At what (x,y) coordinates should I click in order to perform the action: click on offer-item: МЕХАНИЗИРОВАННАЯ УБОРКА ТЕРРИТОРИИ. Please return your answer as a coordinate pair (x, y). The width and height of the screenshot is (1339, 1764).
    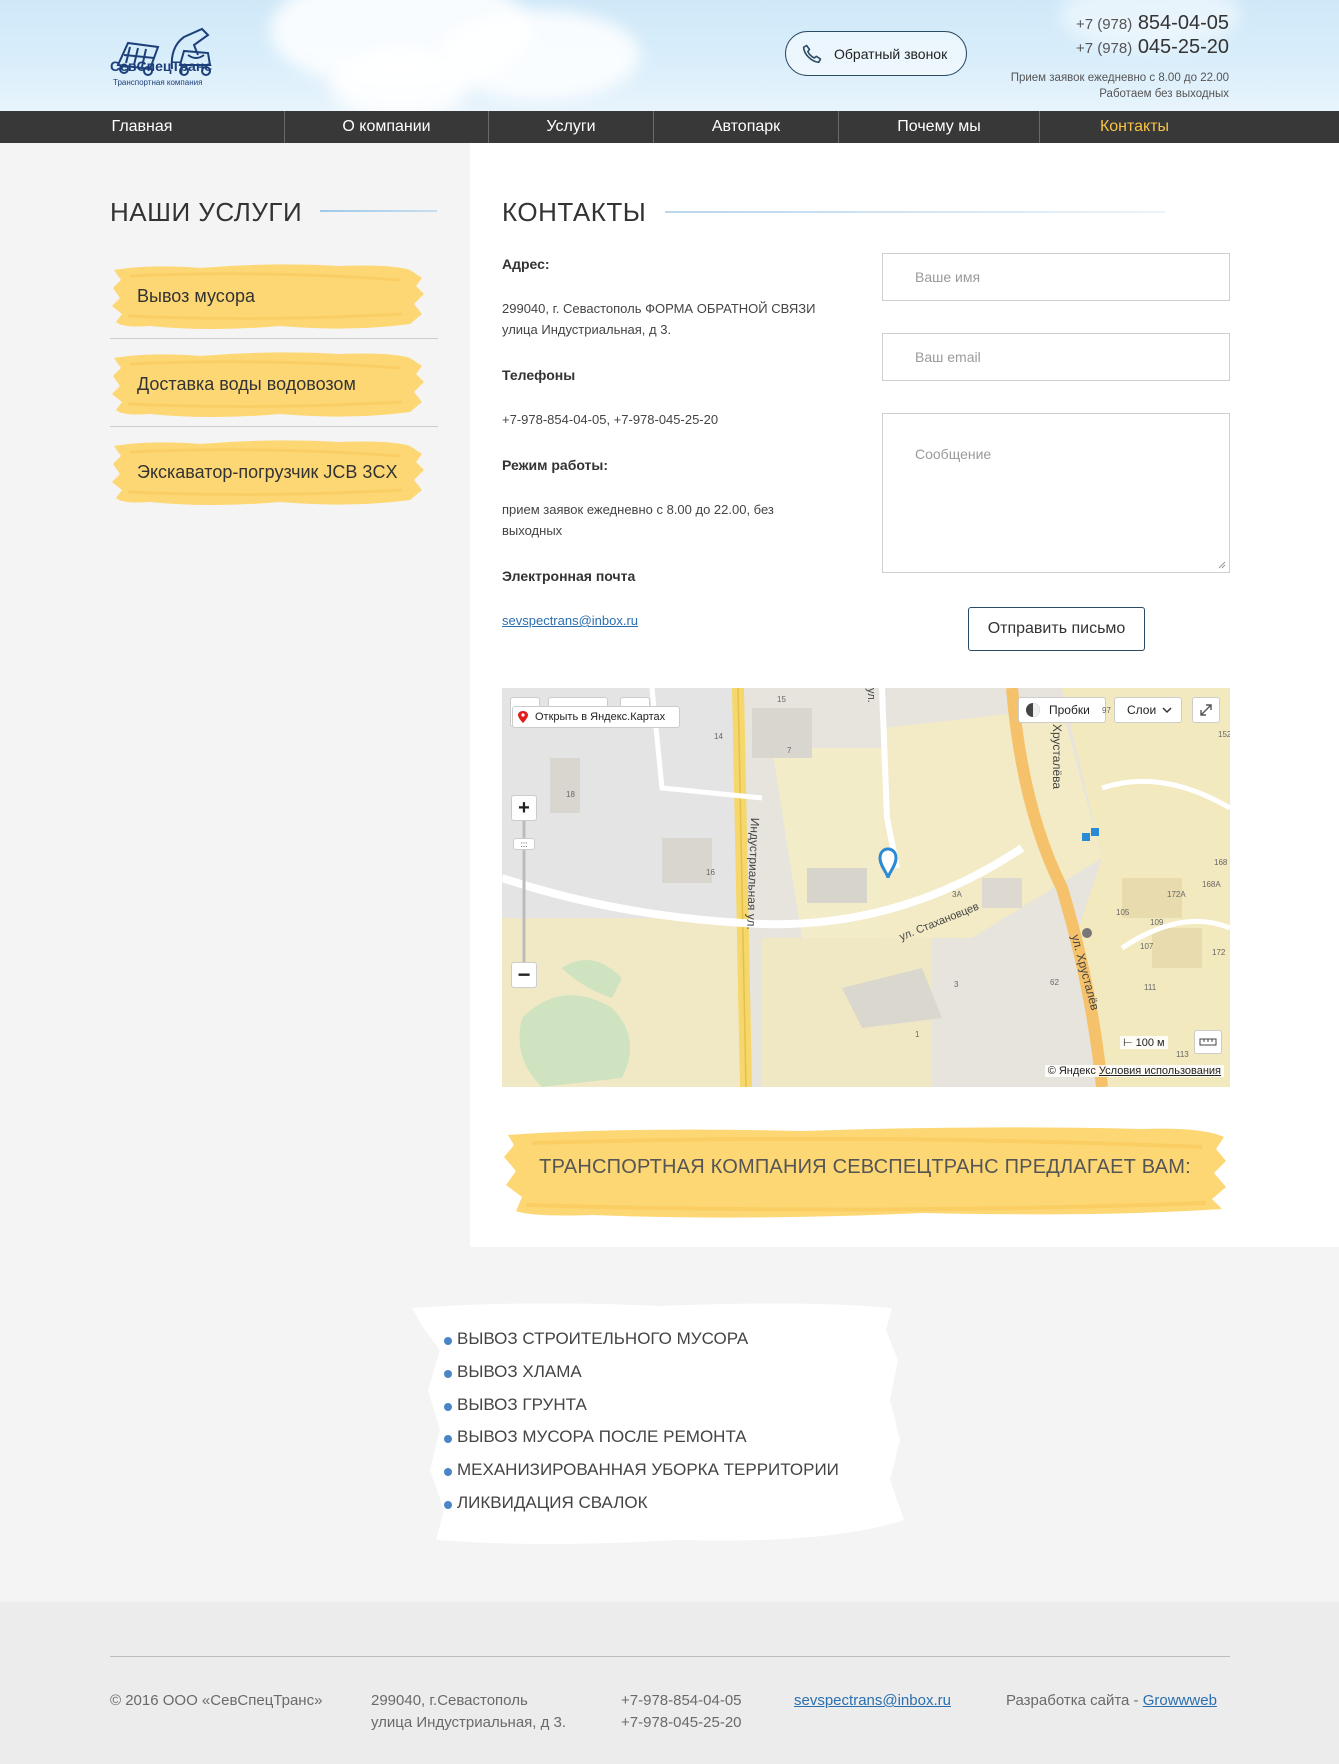
    Looking at the image, I should click on (641, 1469).